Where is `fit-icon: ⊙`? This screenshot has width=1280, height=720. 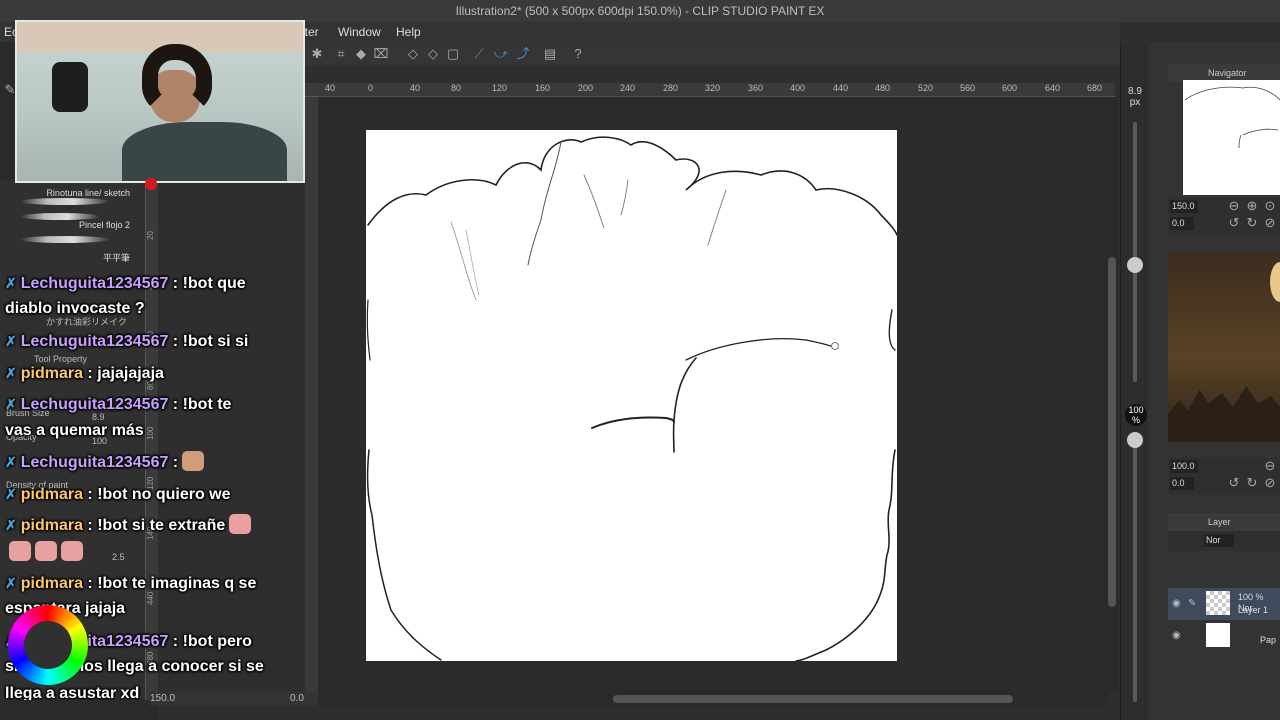 fit-icon: ⊙ is located at coordinates (1270, 206).